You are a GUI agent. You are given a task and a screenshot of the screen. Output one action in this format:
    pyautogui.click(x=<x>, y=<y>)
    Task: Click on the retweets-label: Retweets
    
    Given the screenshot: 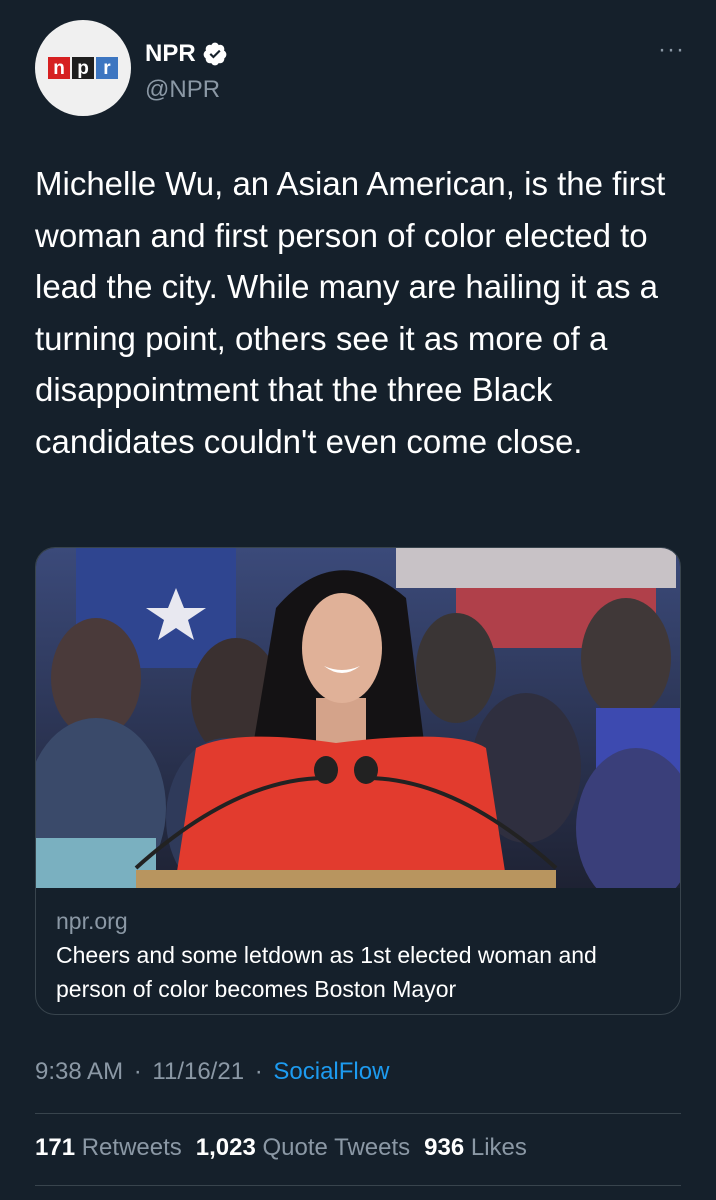 What is the action you would take?
    pyautogui.click(x=131, y=1147)
    